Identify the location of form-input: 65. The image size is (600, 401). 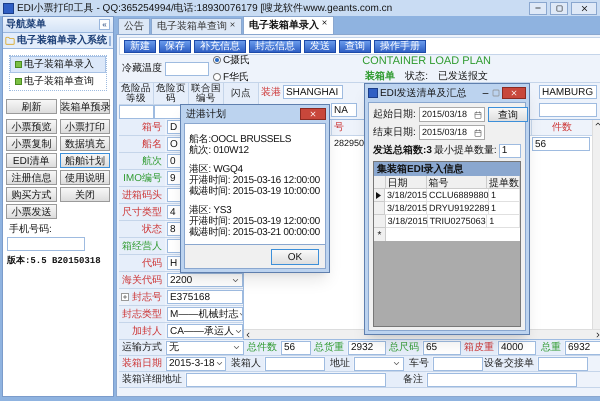
(442, 347).